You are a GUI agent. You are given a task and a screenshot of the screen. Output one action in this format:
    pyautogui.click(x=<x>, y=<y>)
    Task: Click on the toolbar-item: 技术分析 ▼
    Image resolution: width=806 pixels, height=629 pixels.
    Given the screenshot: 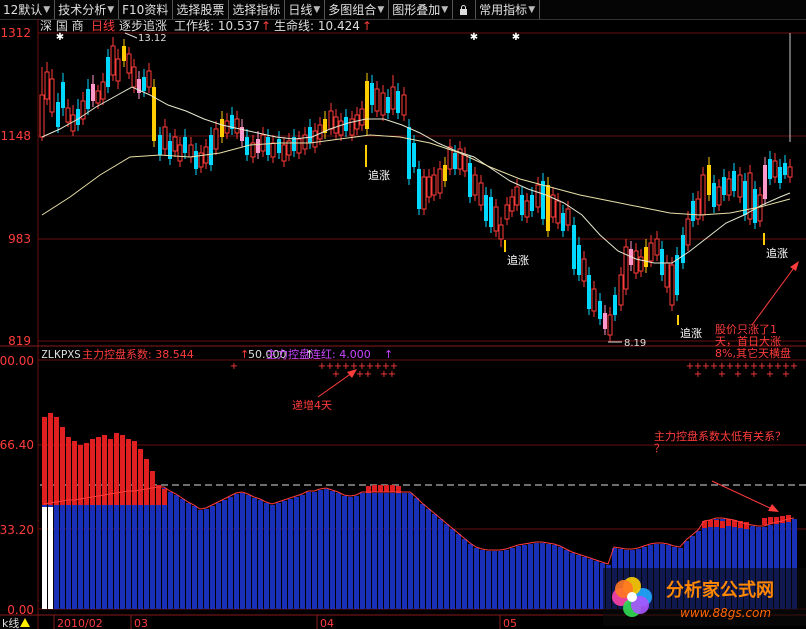 What is the action you would take?
    pyautogui.click(x=87, y=9)
    